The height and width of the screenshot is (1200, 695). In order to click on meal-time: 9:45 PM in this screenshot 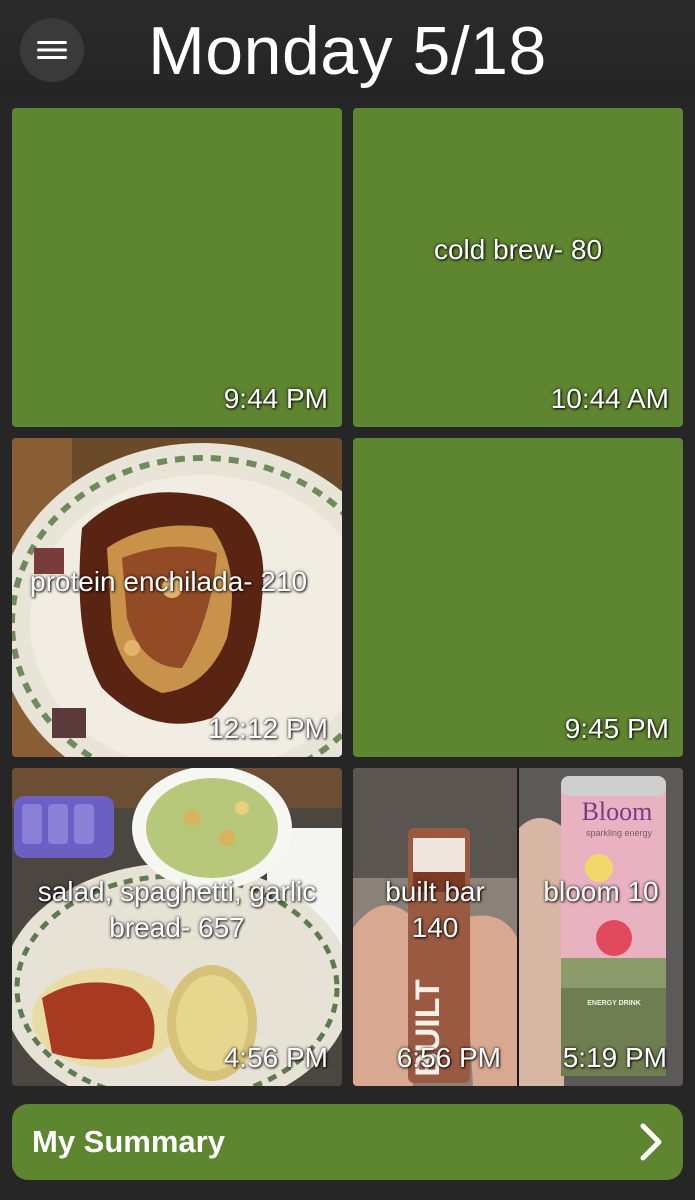, I will do `click(616, 728)`.